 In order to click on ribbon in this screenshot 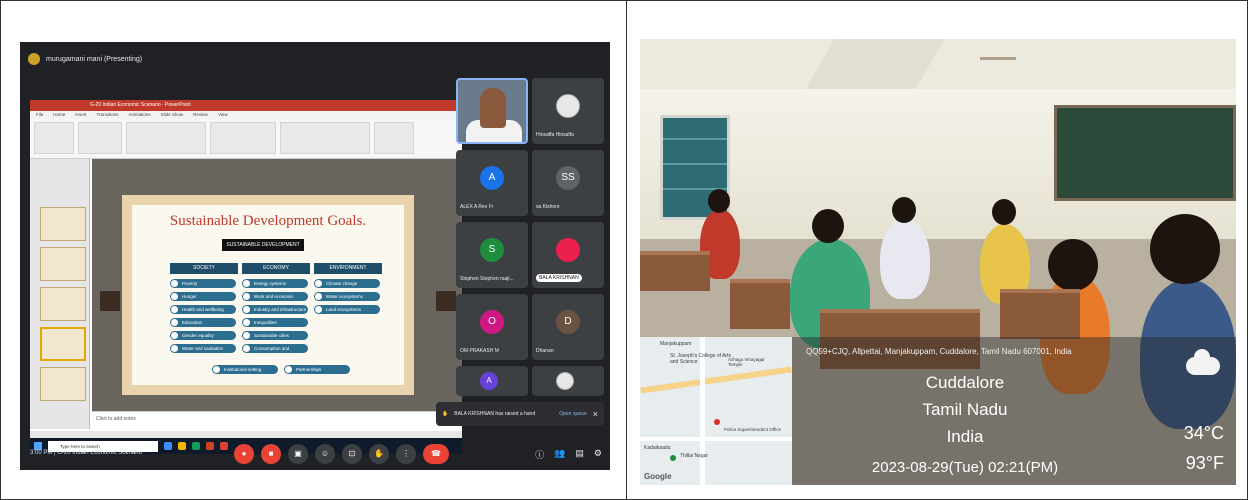, I will do `click(246, 139)`.